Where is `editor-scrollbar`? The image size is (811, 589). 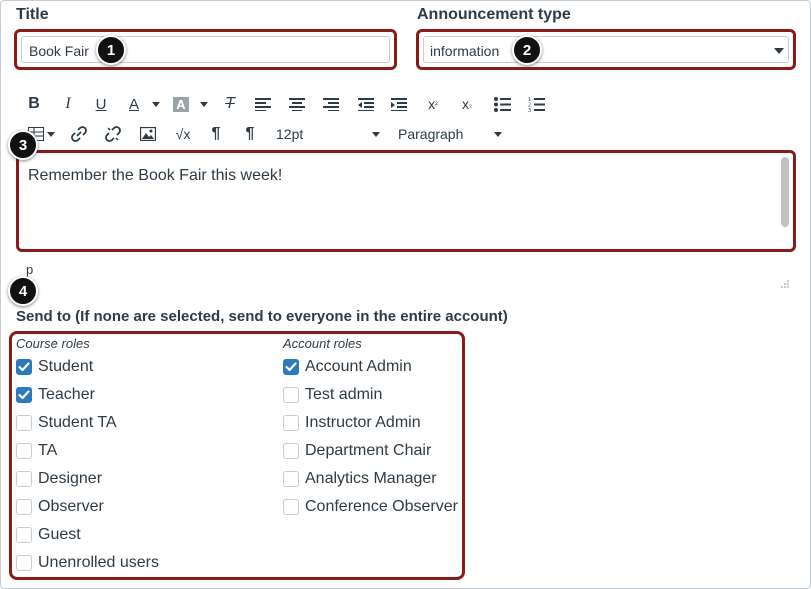 editor-scrollbar is located at coordinates (785, 192).